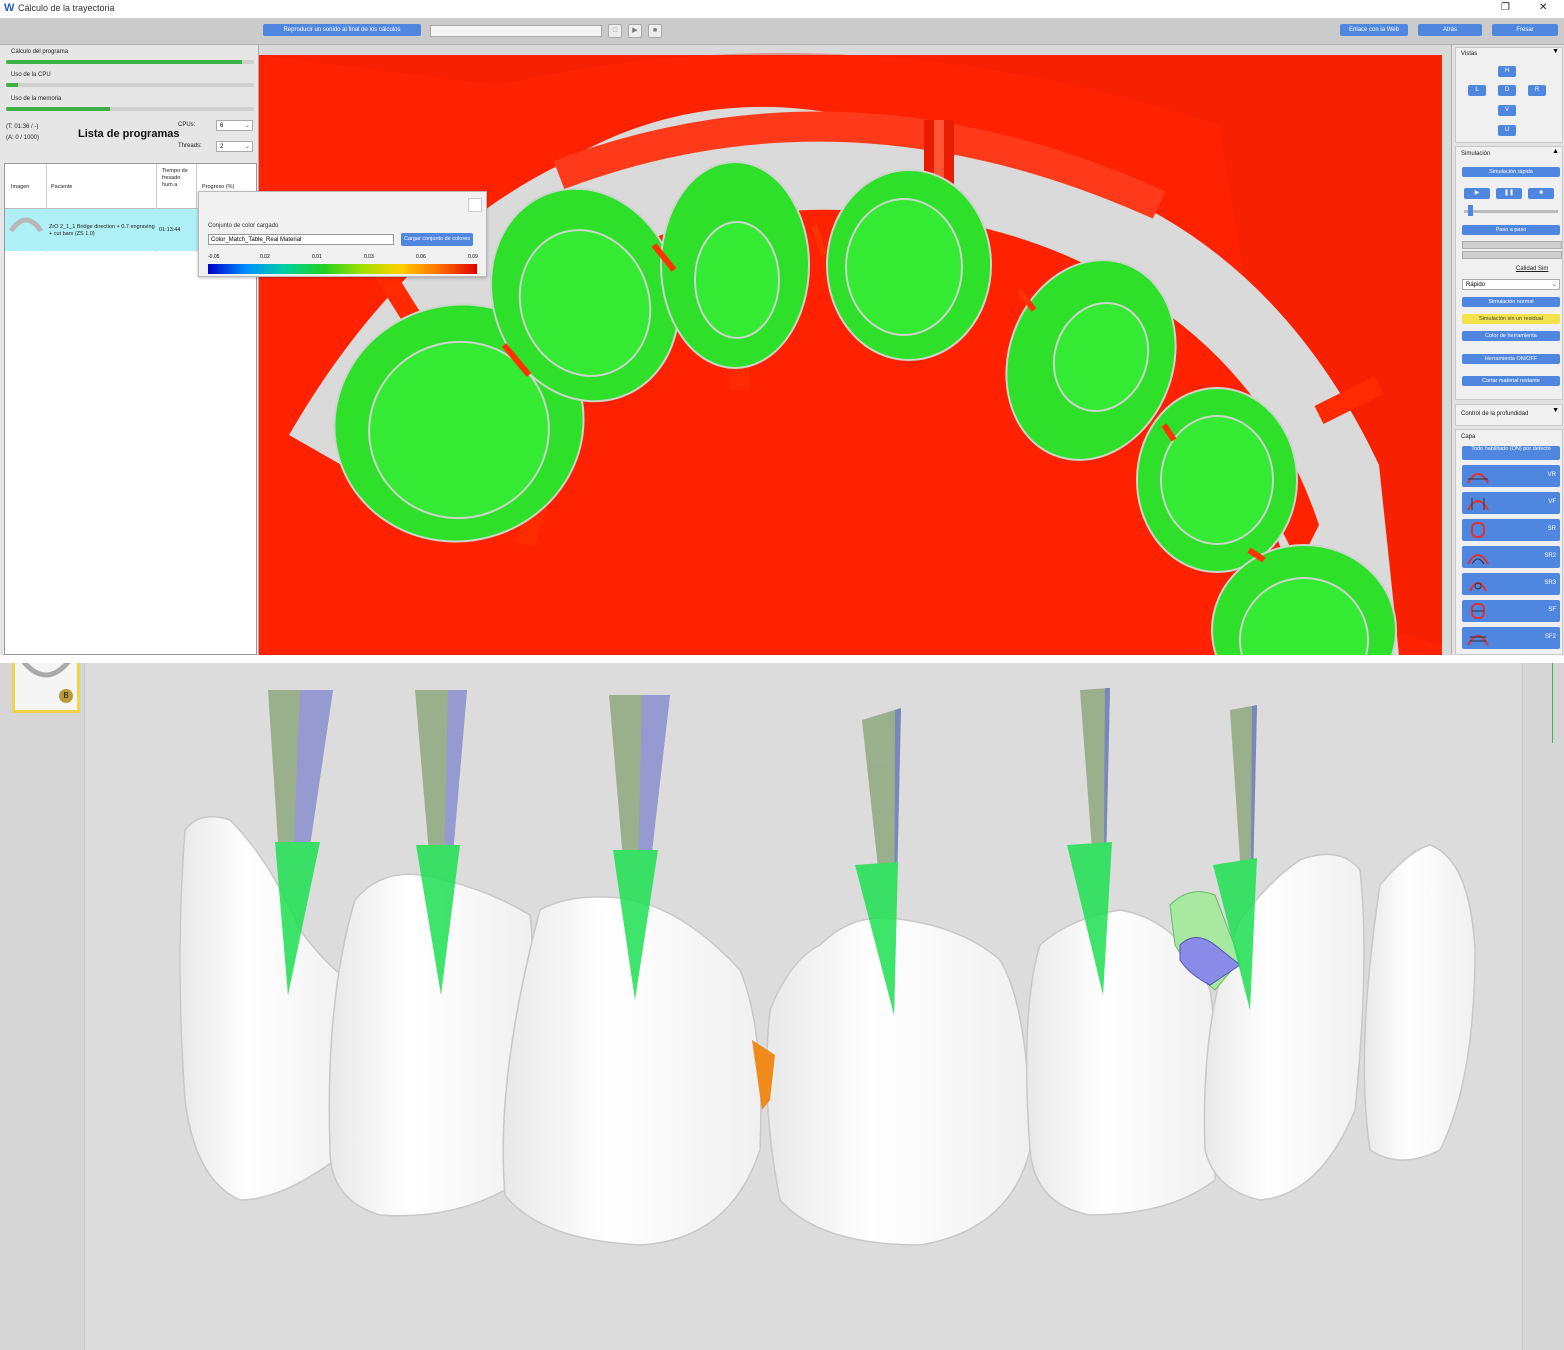 This screenshot has height=1350, width=1564. Describe the element at coordinates (1525, 30) in the screenshot. I see `mill-button: Fresar` at that location.